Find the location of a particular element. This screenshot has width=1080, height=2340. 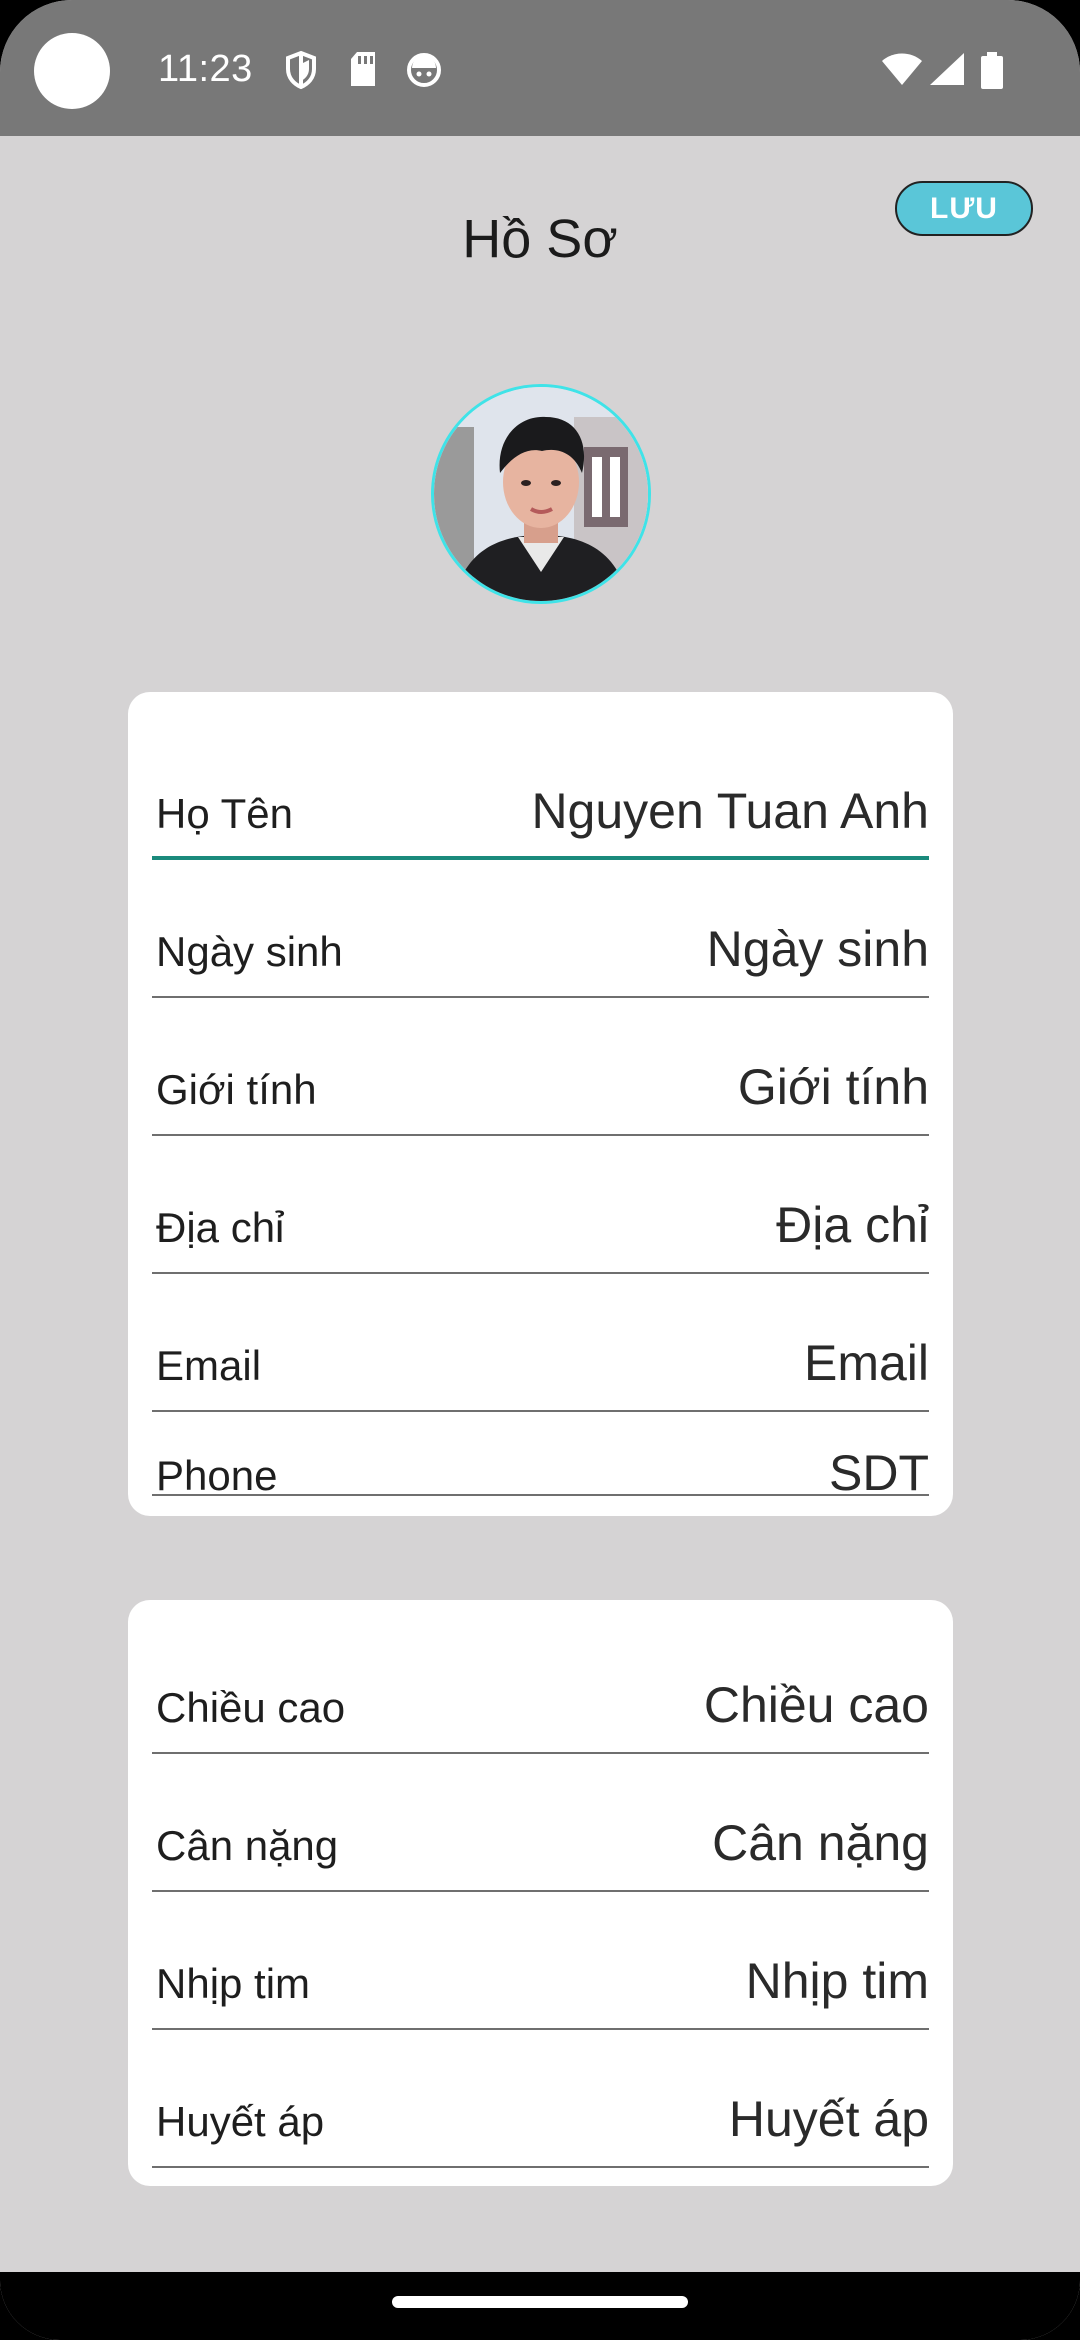

field-label: Giới tính is located at coordinates (236, 1089).